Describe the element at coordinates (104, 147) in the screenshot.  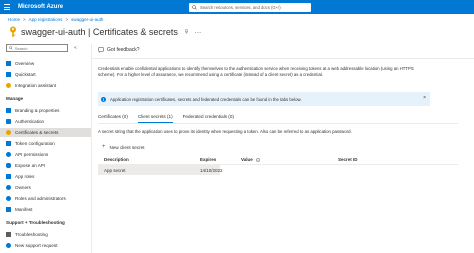
I see `plus-icon: +` at that location.